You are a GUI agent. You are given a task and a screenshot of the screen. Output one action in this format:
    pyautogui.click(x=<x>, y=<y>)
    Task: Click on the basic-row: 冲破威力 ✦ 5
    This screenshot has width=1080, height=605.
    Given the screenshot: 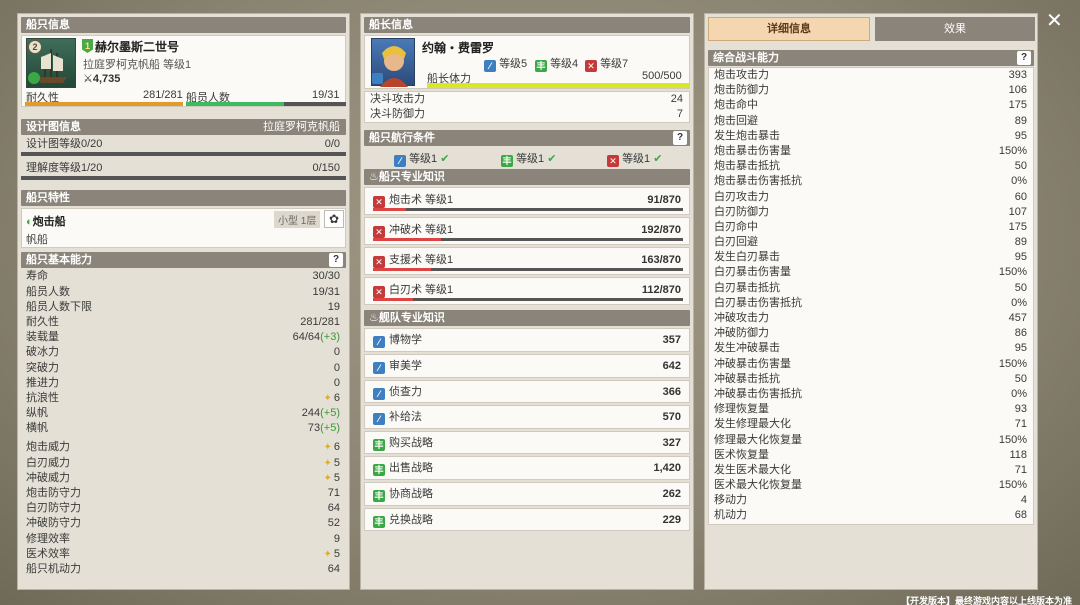 What is the action you would take?
    pyautogui.click(x=183, y=478)
    